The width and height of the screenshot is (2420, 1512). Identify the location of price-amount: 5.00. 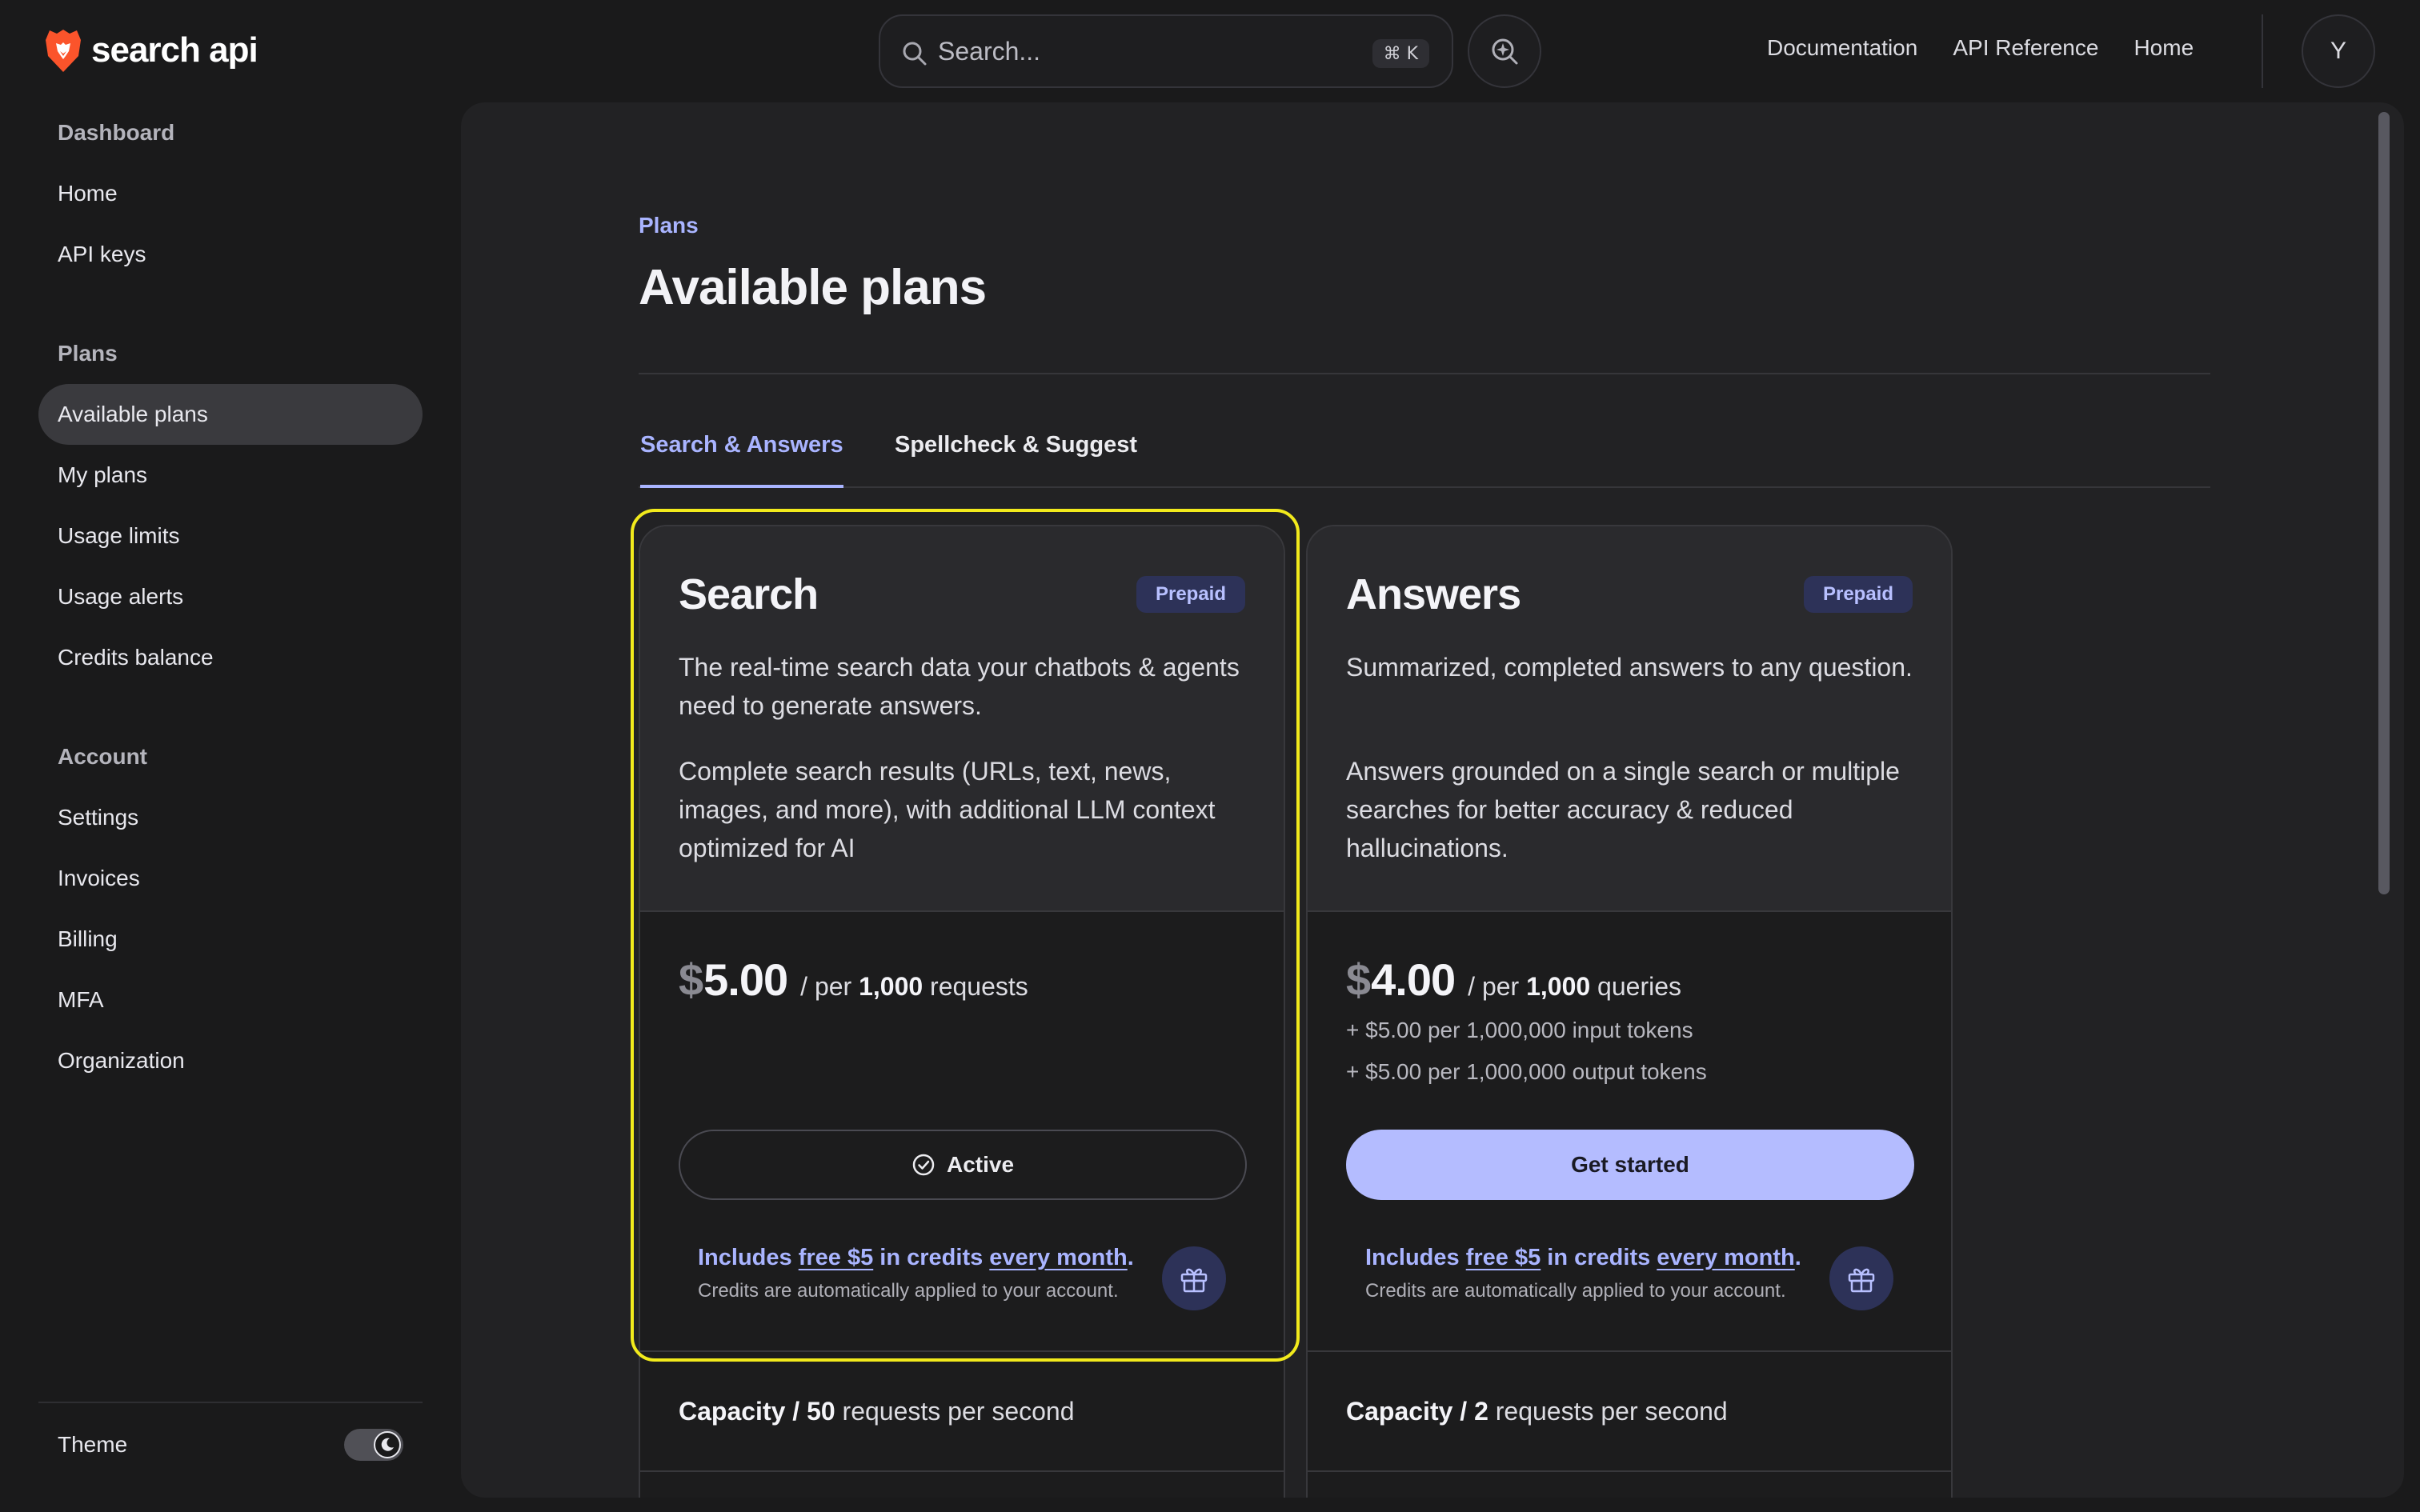
(745, 979).